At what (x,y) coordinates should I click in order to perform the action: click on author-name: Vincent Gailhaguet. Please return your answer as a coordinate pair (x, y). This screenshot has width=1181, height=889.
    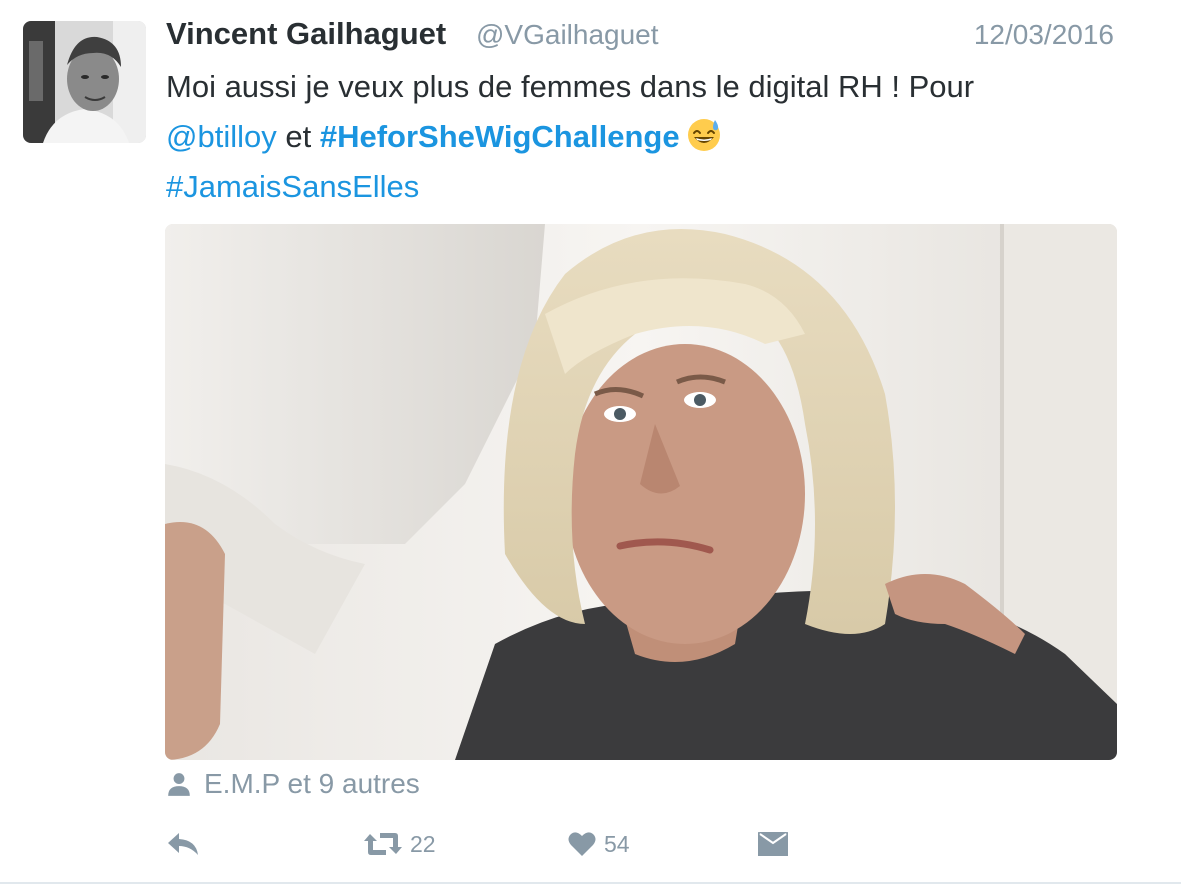
    Looking at the image, I should click on (306, 34).